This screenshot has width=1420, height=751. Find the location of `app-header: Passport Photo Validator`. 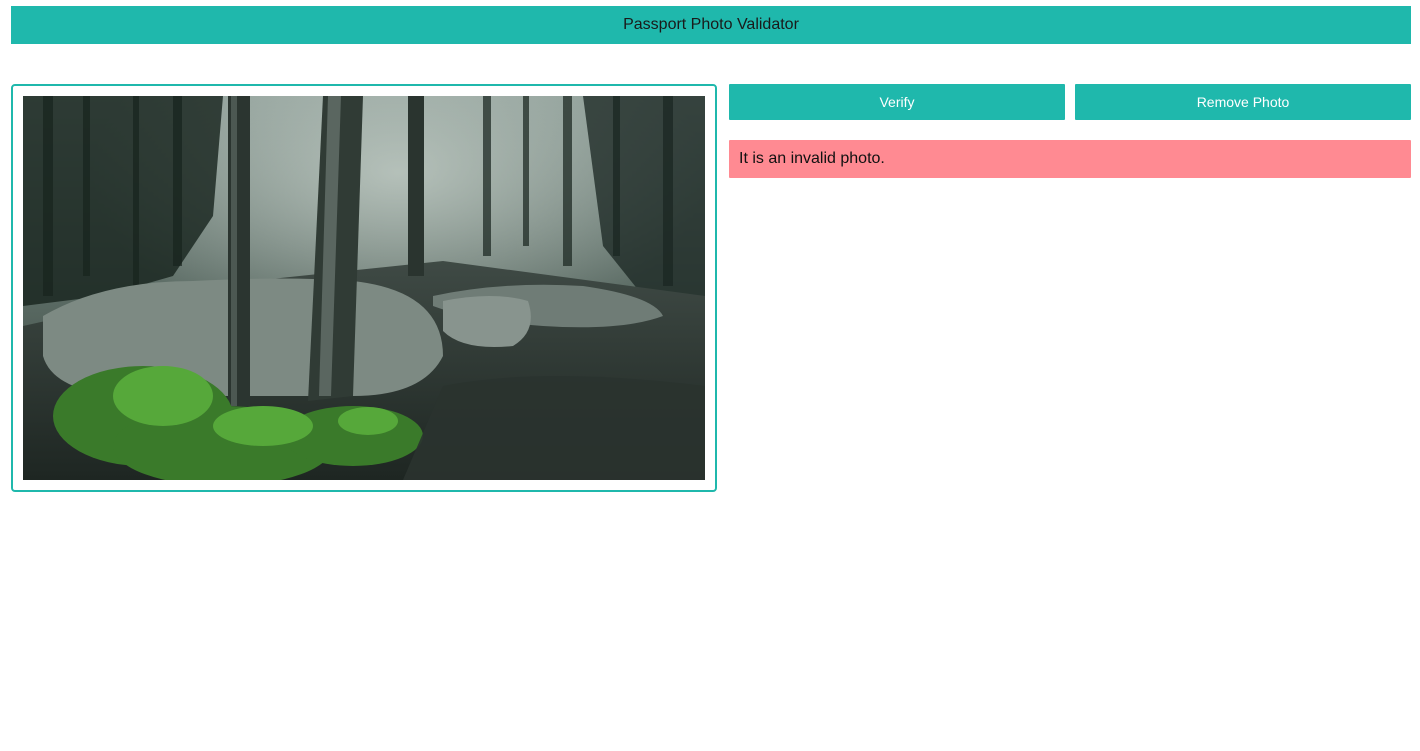

app-header: Passport Photo Validator is located at coordinates (711, 25).